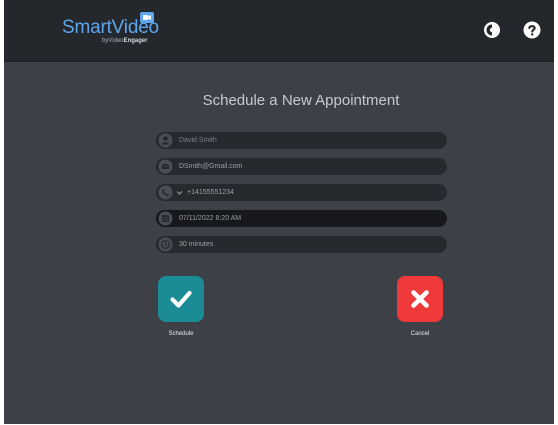  What do you see at coordinates (181, 334) in the screenshot?
I see `schedule-label: Schedule` at bounding box center [181, 334].